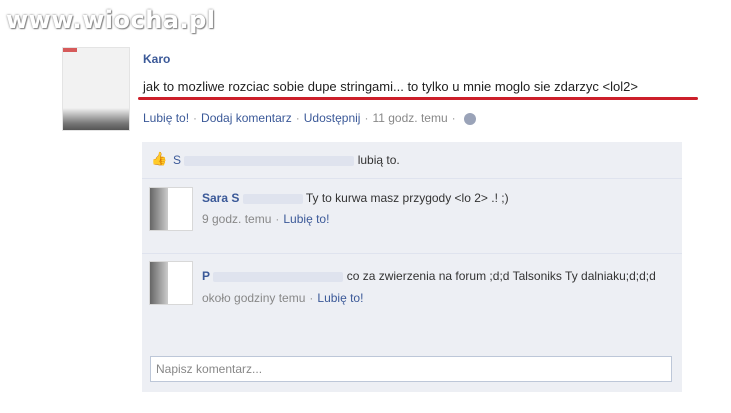  I want to click on comment-timestamp: około godziny temu, so click(253, 298).